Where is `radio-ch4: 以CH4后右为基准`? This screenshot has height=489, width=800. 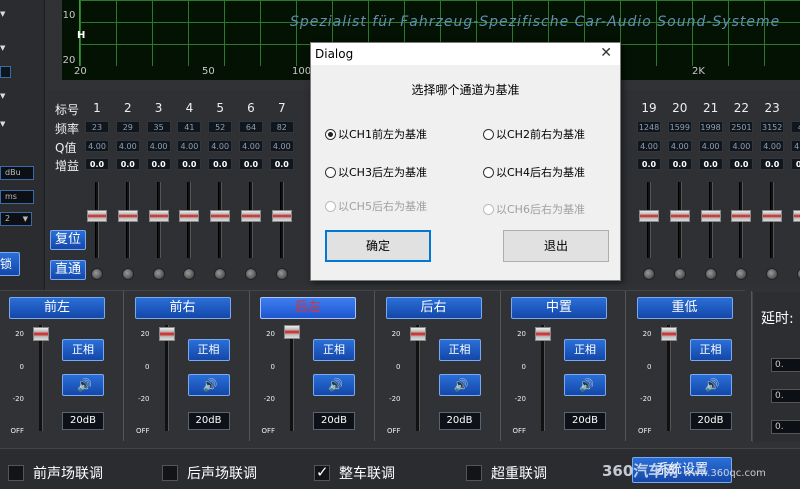
radio-ch4: 以CH4后右为基准 is located at coordinates (534, 172).